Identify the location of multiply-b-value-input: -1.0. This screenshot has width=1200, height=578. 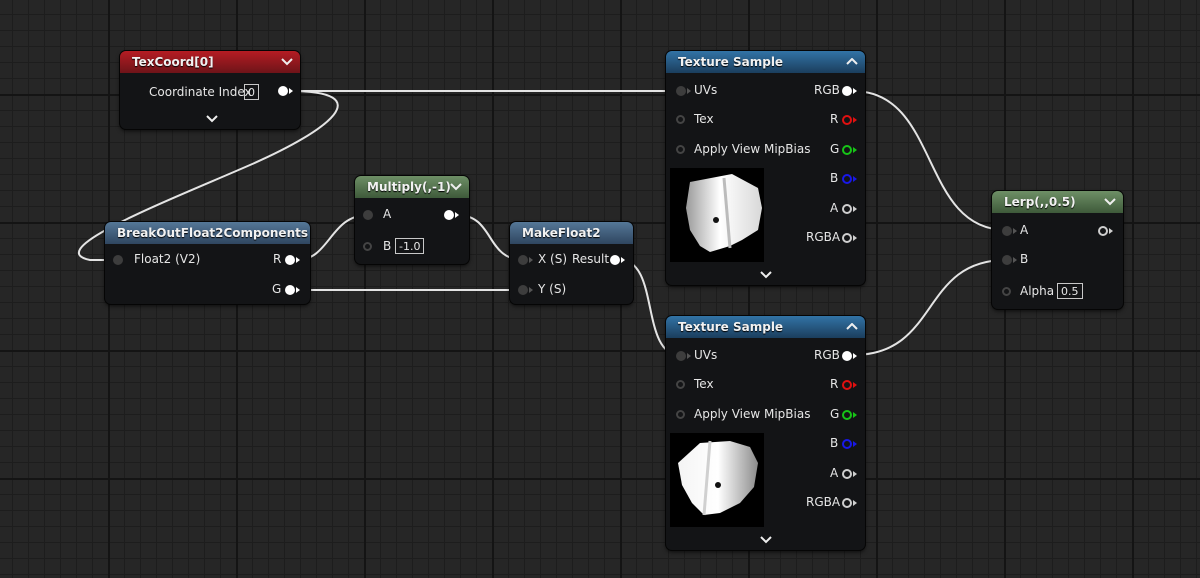
(410, 246).